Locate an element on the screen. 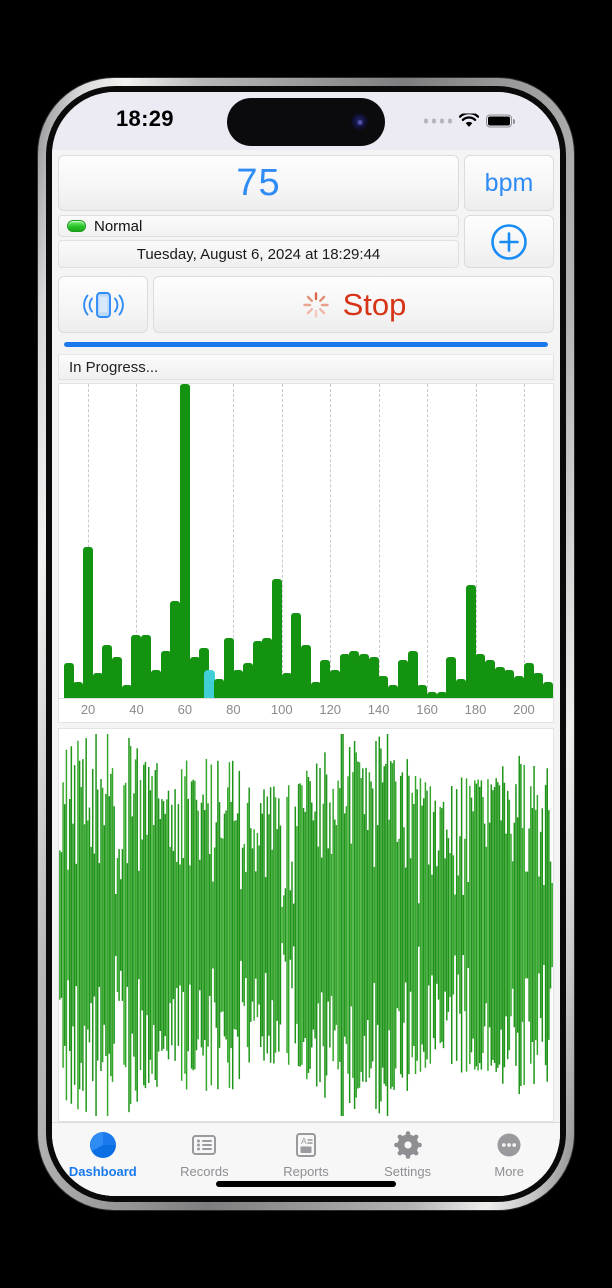 This screenshot has height=1288, width=612. x-tick-label: 40 is located at coordinates (136, 709).